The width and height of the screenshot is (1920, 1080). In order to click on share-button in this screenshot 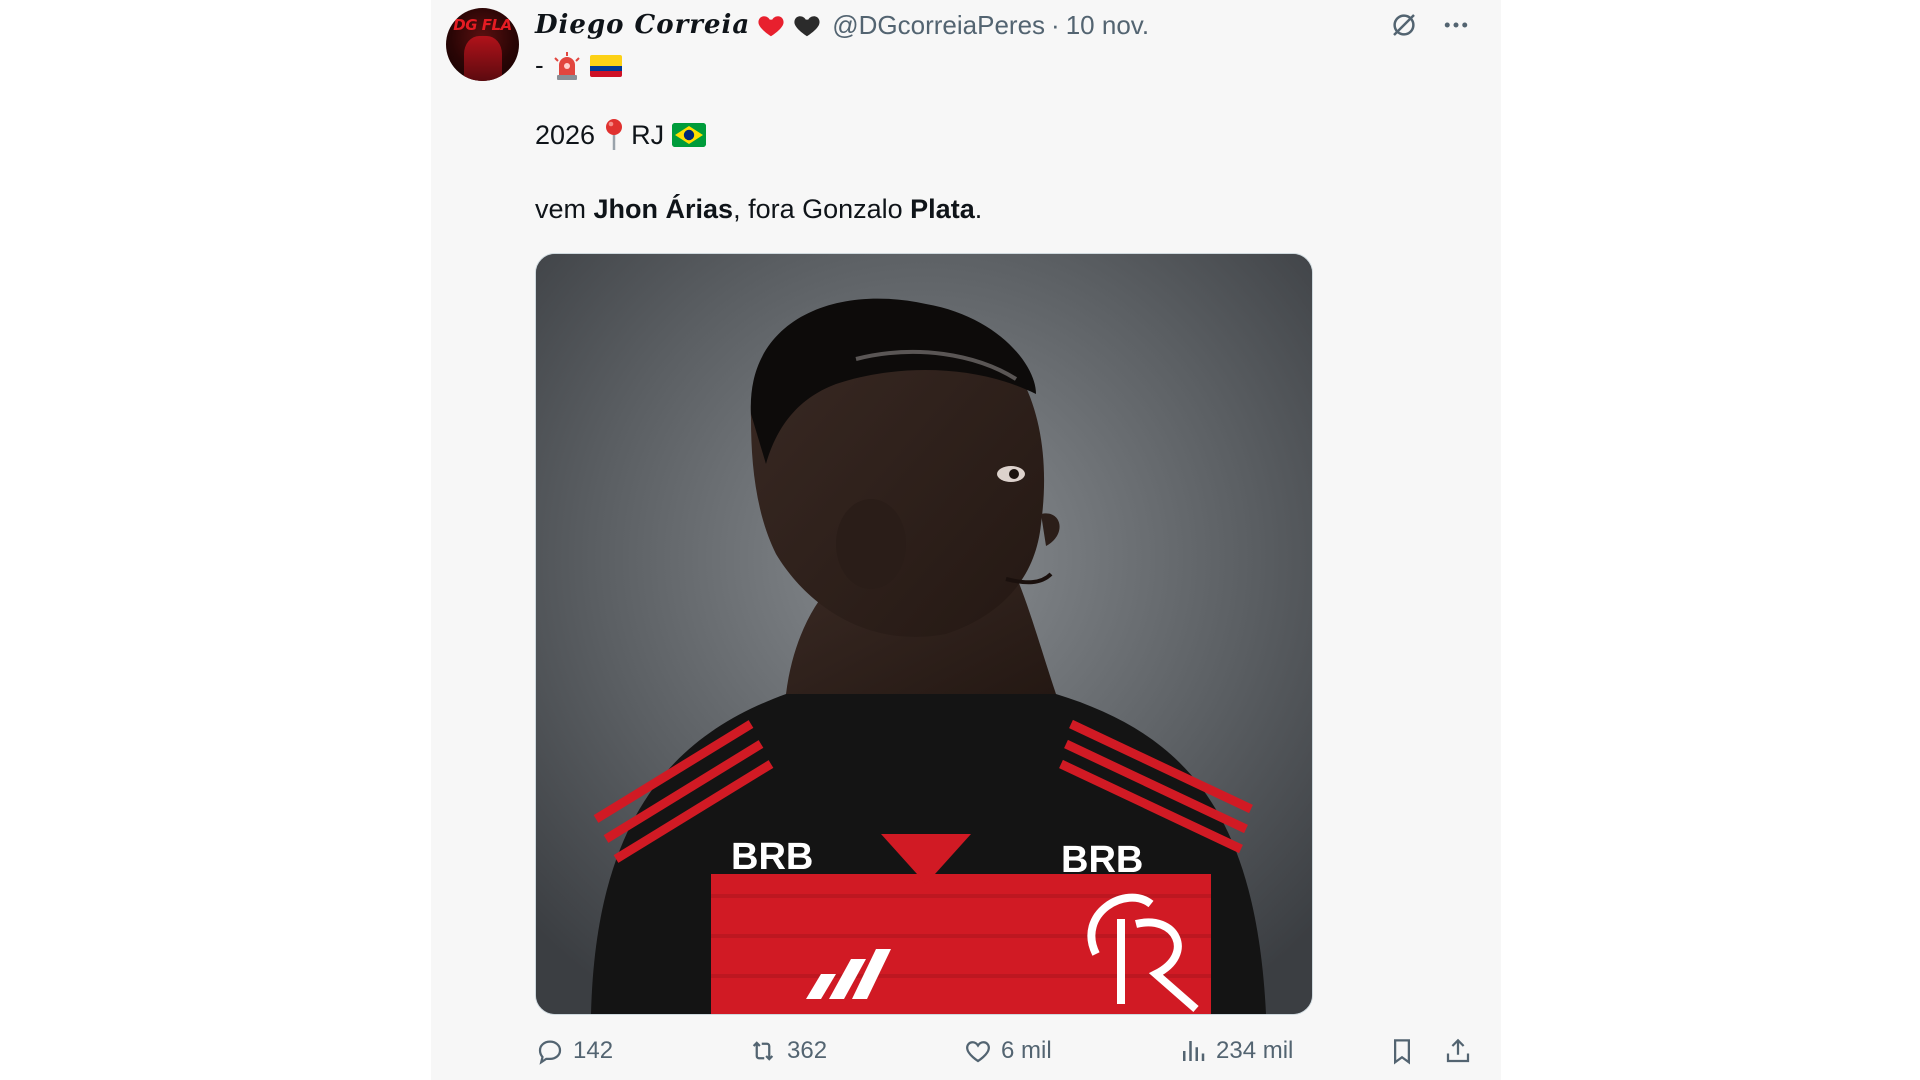, I will do `click(1458, 1051)`.